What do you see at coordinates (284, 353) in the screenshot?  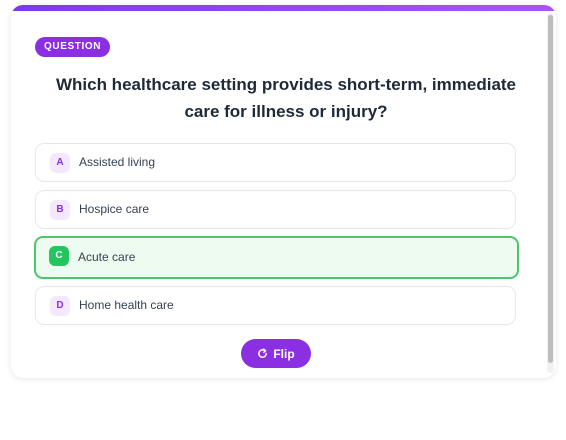 I see `flip-label: Flip` at bounding box center [284, 353].